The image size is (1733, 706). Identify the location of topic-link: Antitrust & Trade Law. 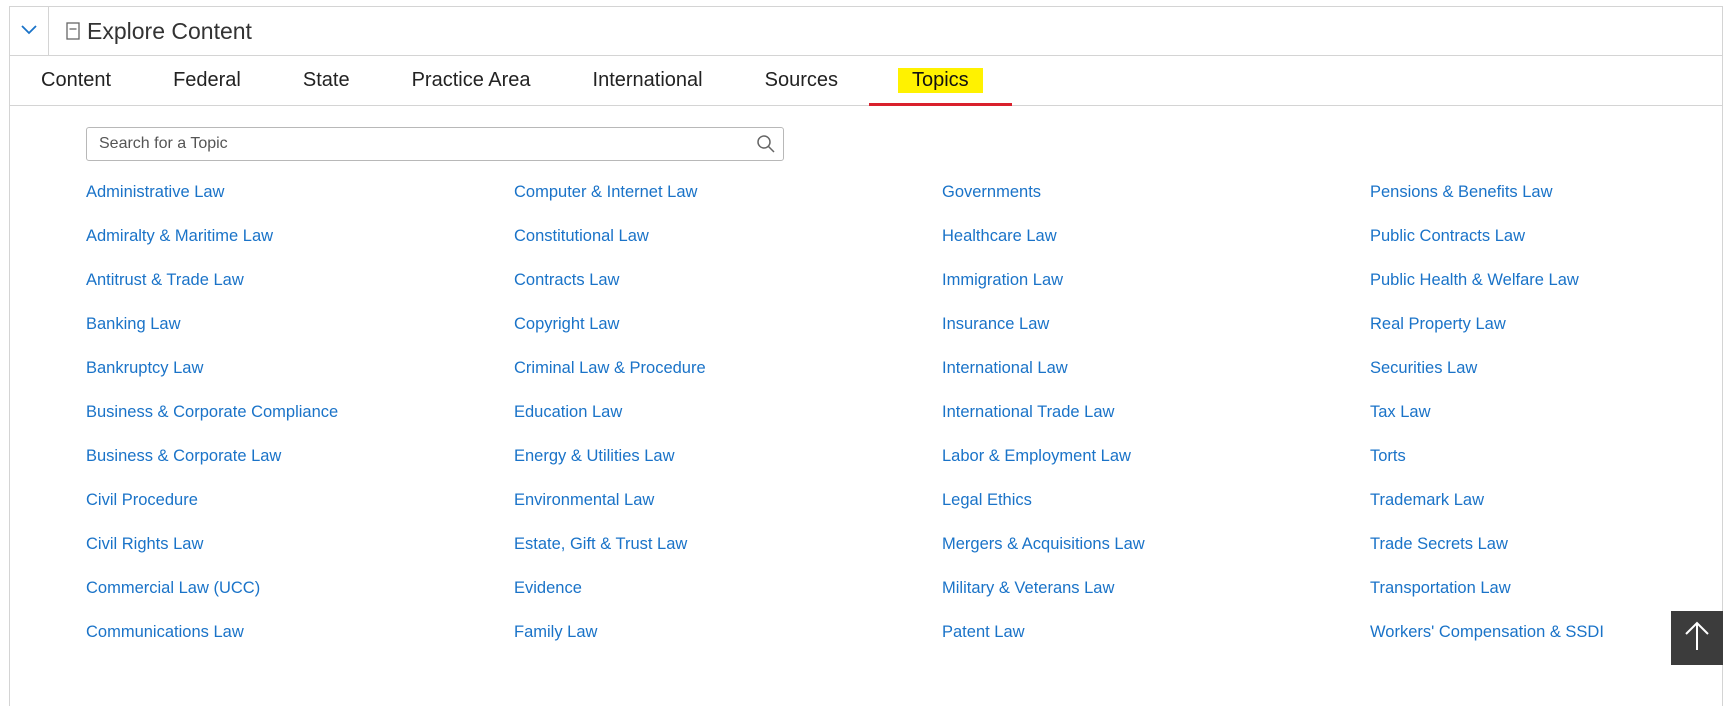
(300, 291).